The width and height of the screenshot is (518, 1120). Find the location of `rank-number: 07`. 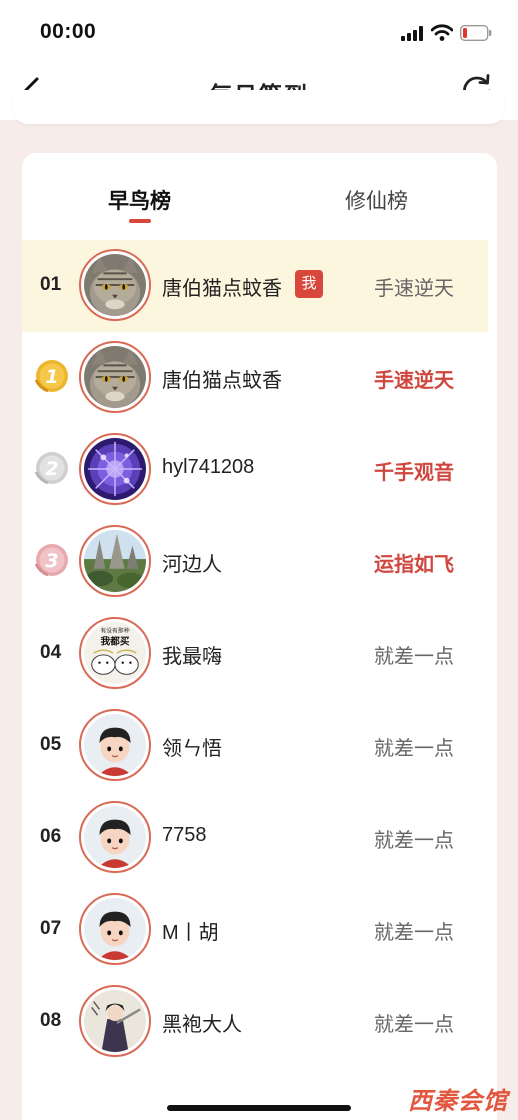

rank-number: 07 is located at coordinates (51, 928).